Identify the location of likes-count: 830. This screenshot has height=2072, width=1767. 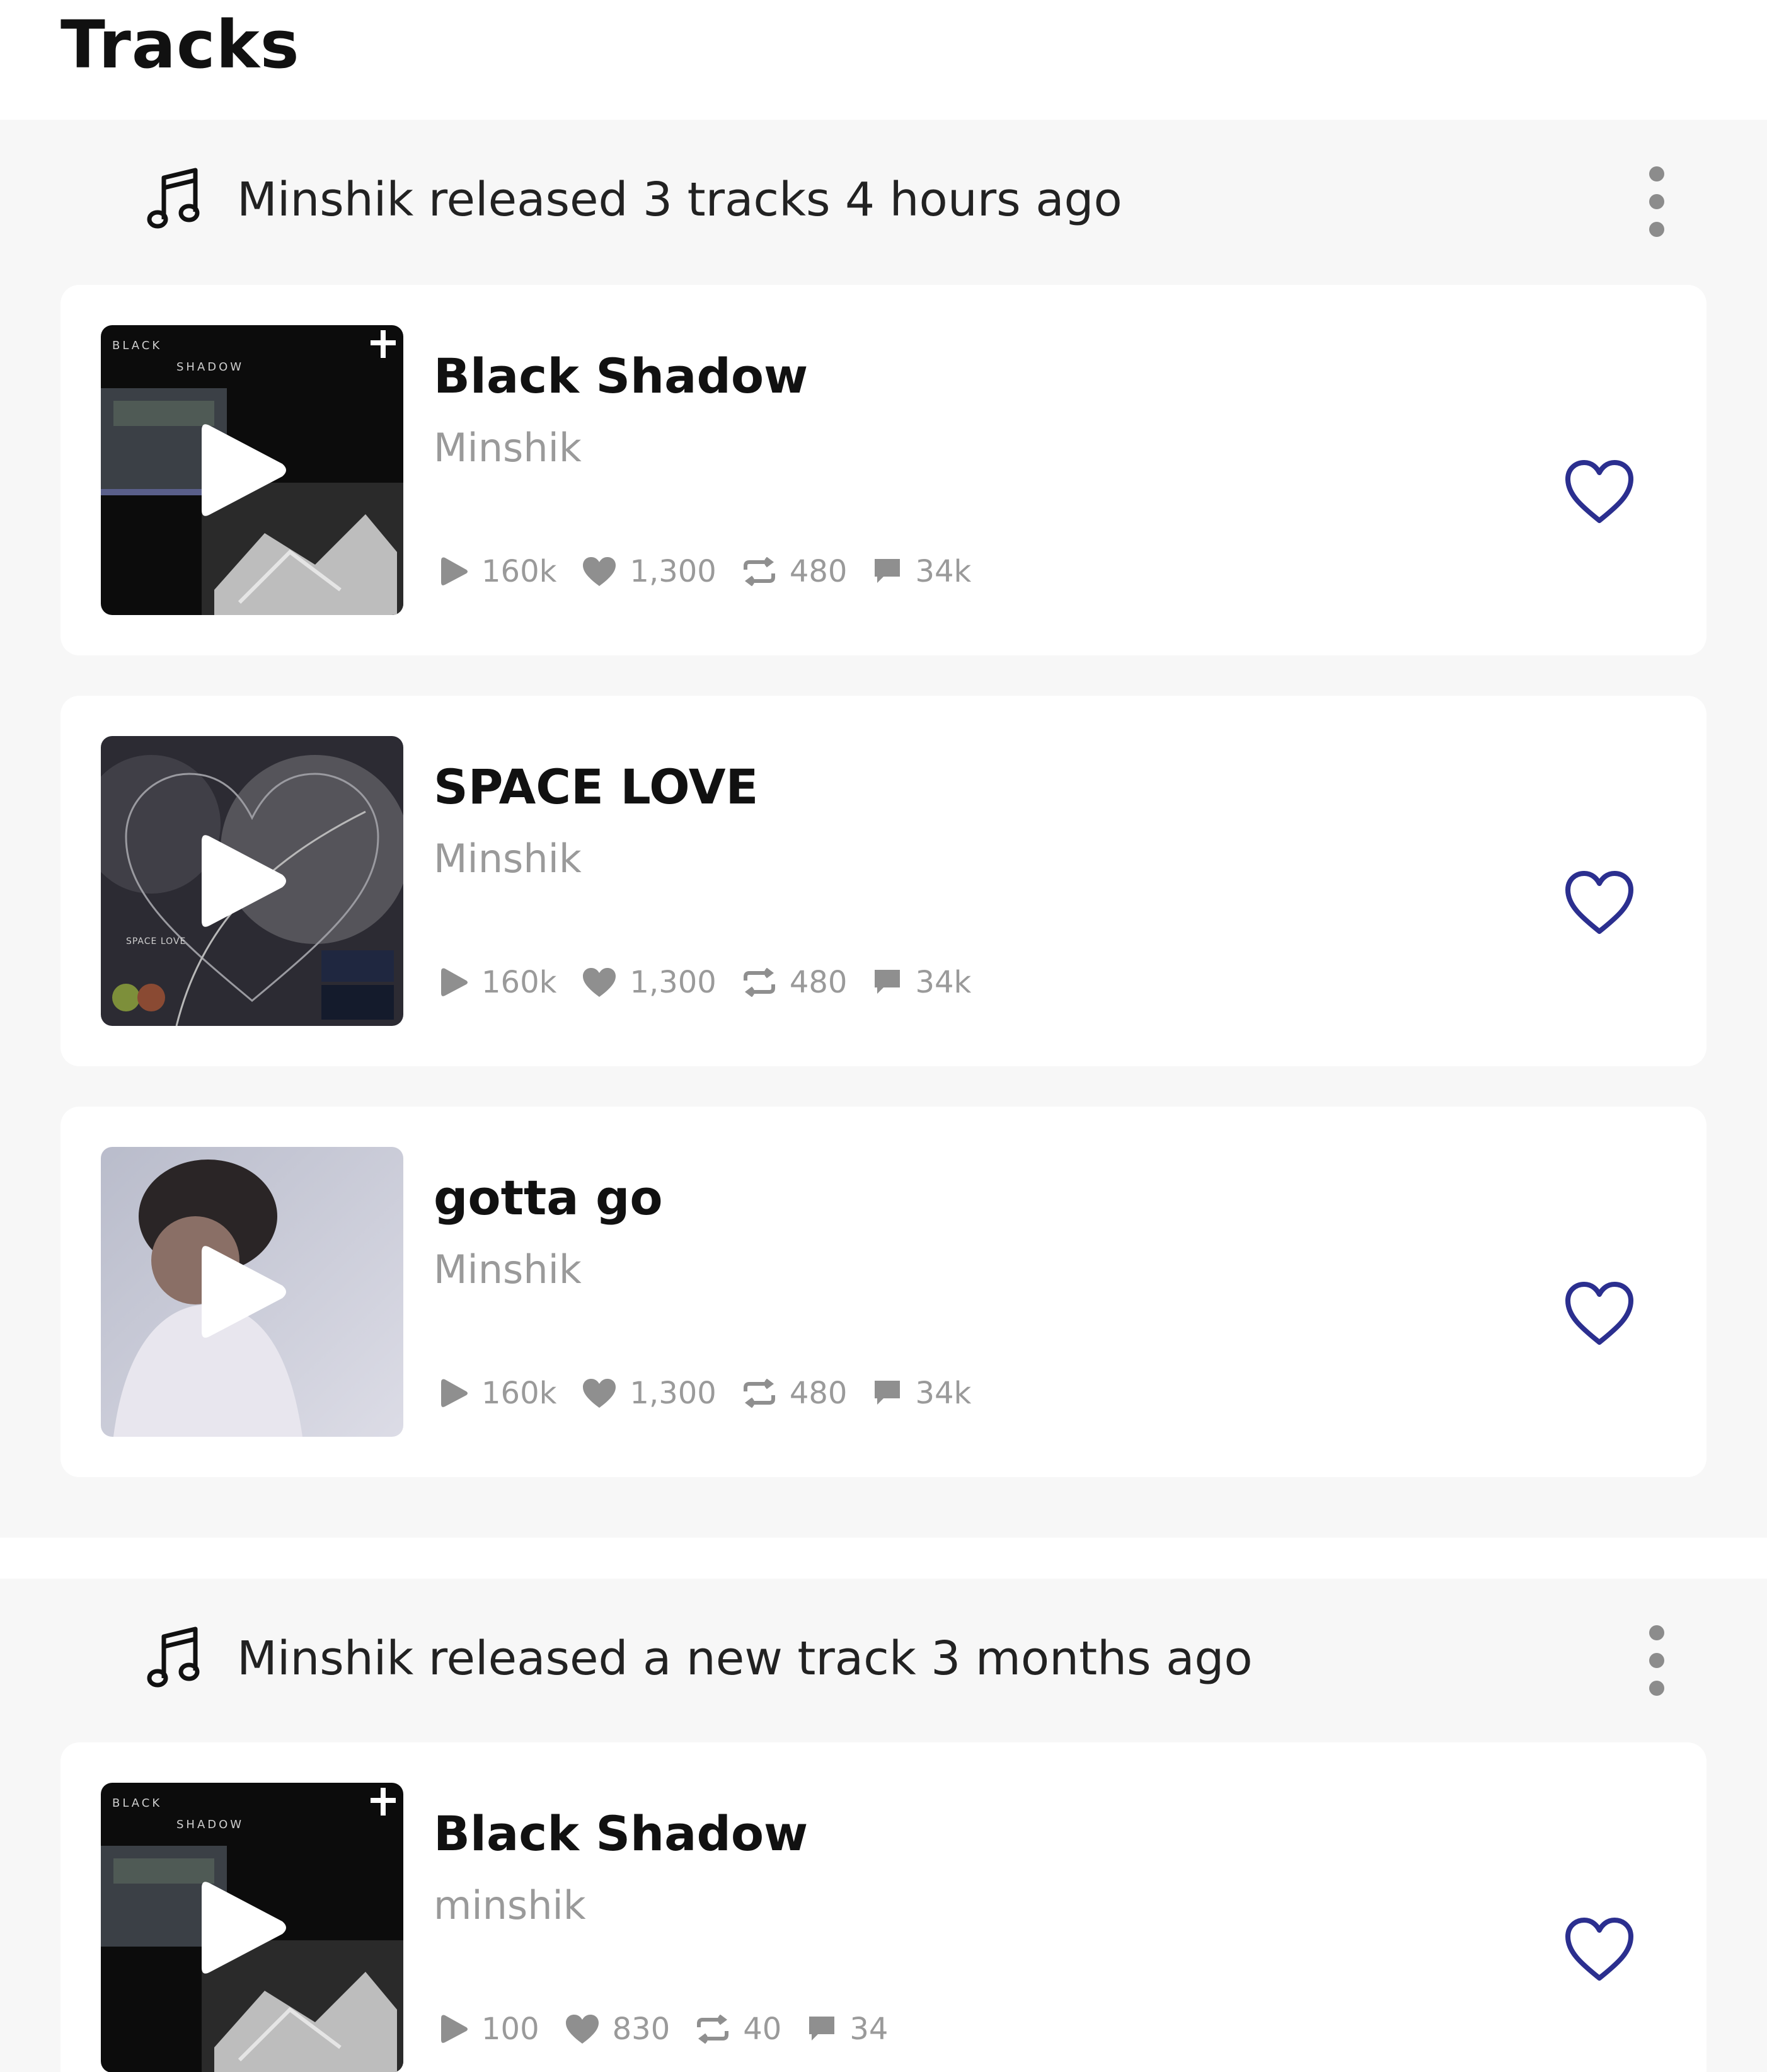
(642, 2029).